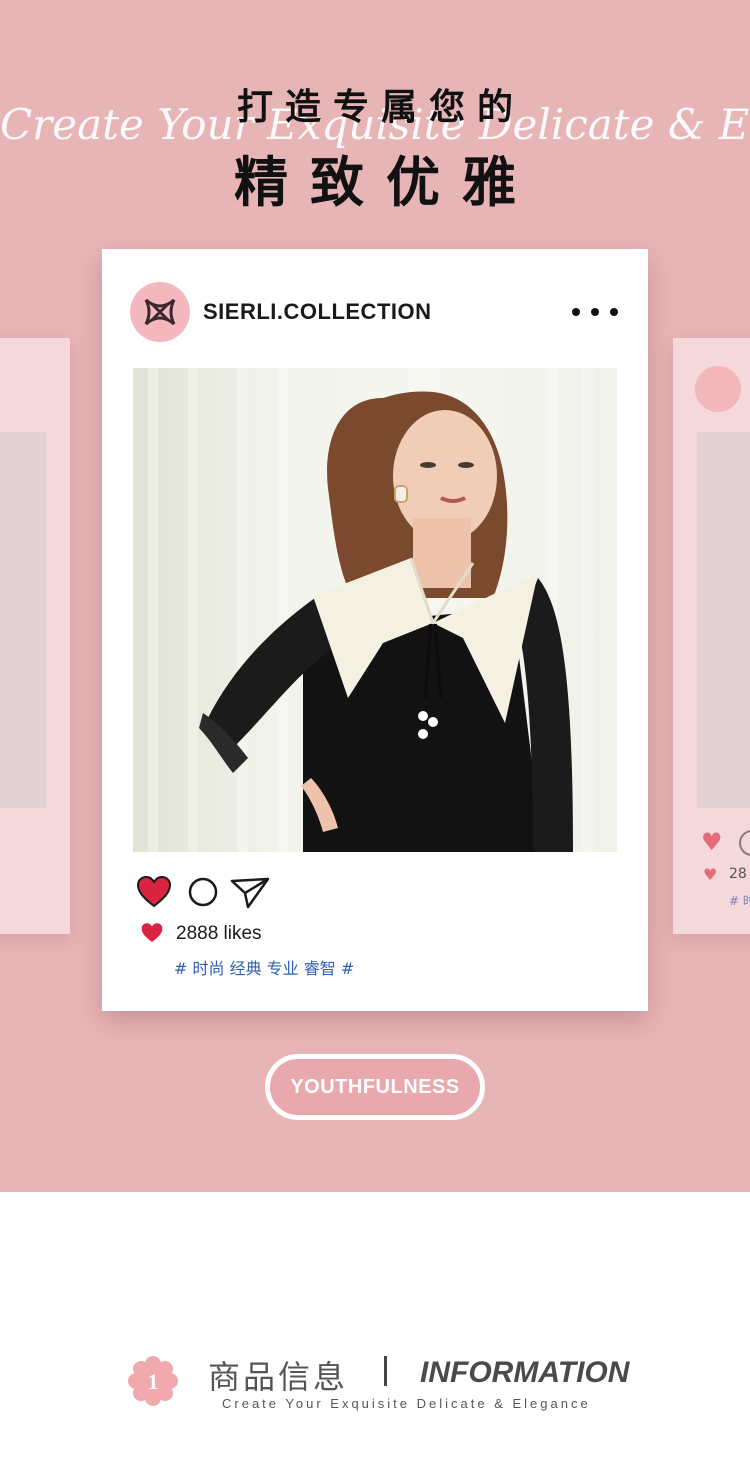 This screenshot has height=1461, width=750. What do you see at coordinates (152, 933) in the screenshot?
I see `likes-heart-icon` at bounding box center [152, 933].